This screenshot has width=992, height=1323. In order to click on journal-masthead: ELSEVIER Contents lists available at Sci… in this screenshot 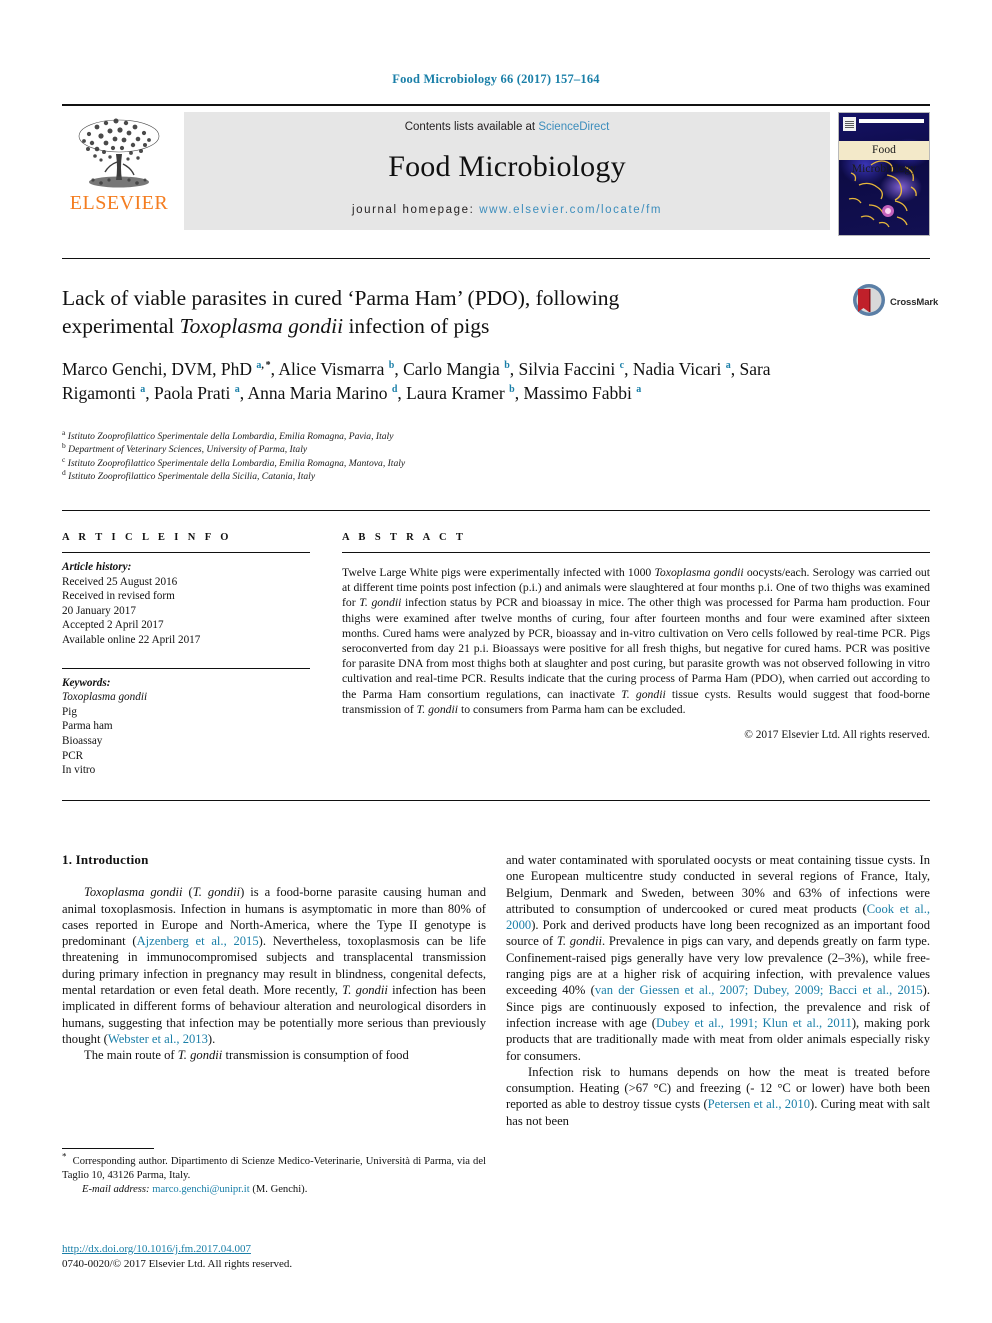, I will do `click(496, 170)`.